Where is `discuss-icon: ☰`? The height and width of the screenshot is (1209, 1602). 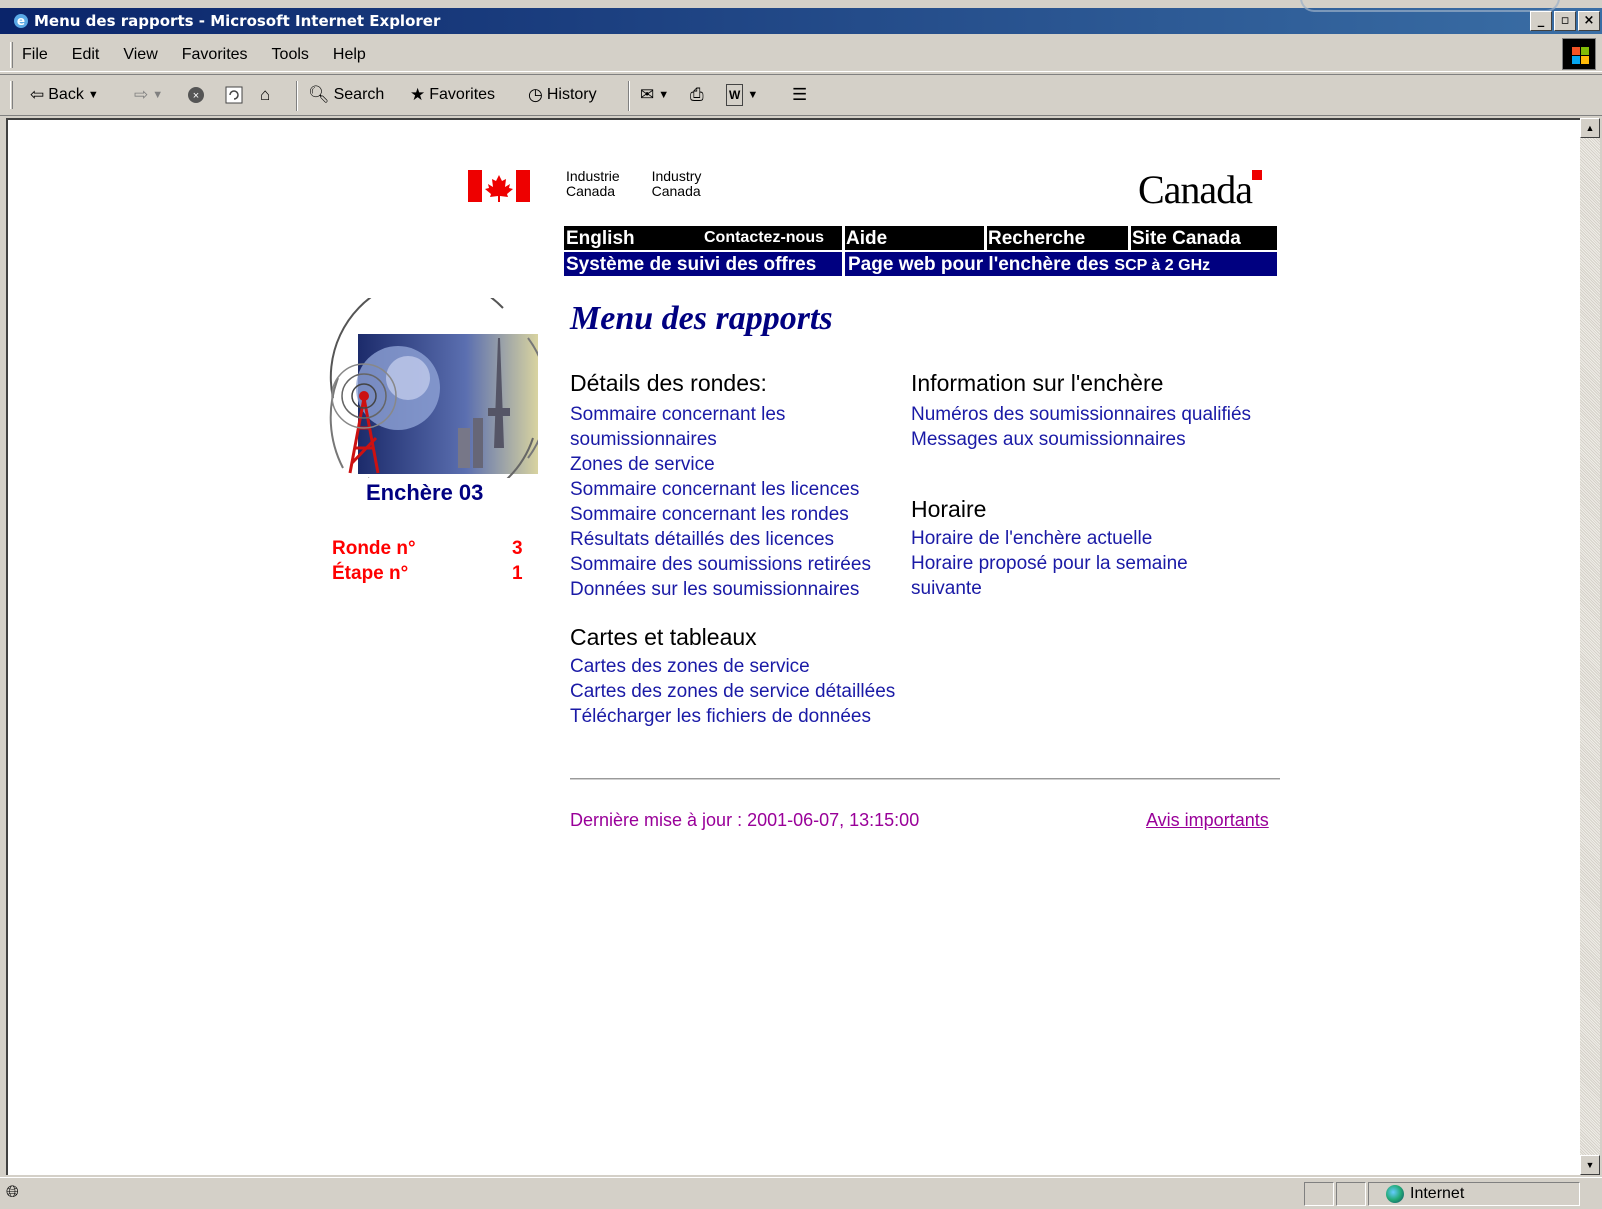
discuss-icon: ☰ is located at coordinates (800, 94).